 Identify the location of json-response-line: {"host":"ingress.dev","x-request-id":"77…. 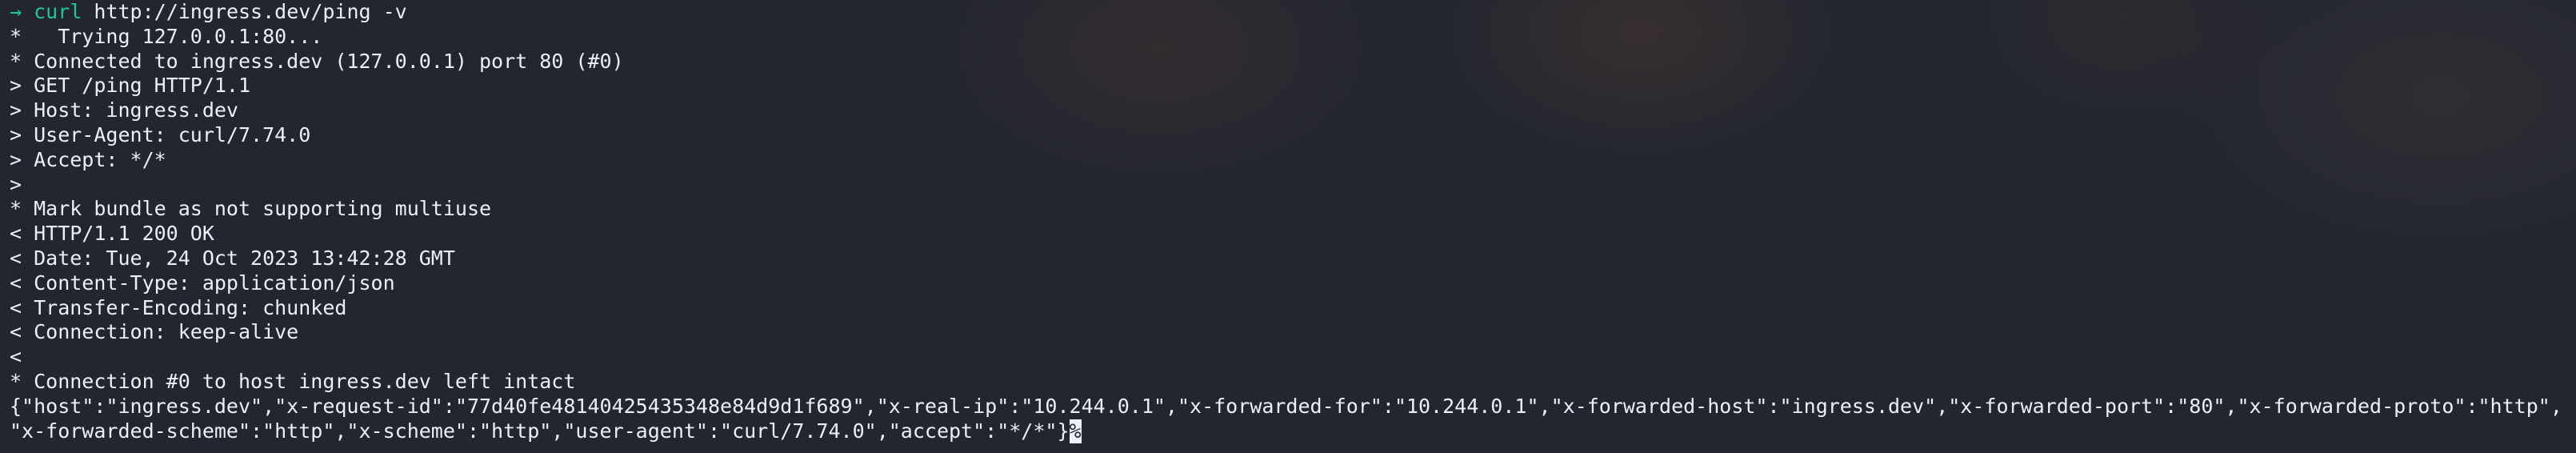
(1286, 406).